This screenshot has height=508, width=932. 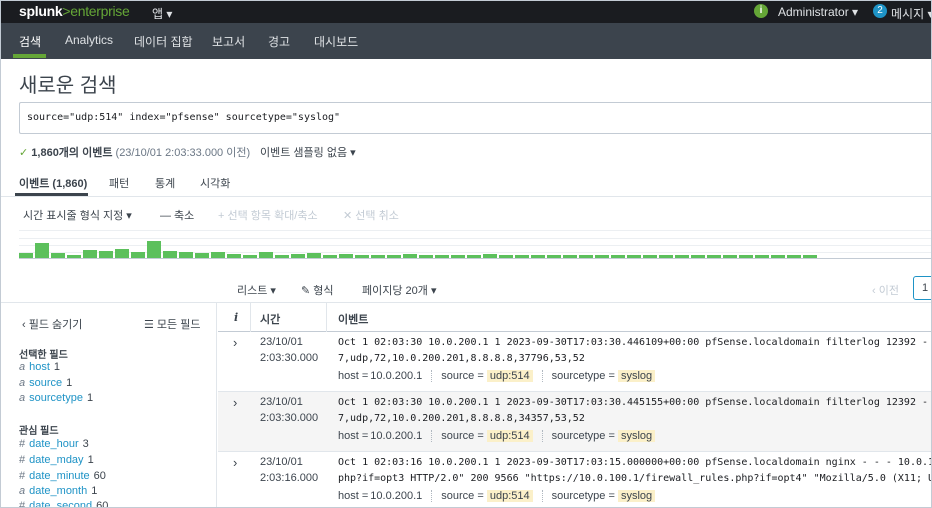 I want to click on app-menu: 앱 ▾, so click(x=162, y=13).